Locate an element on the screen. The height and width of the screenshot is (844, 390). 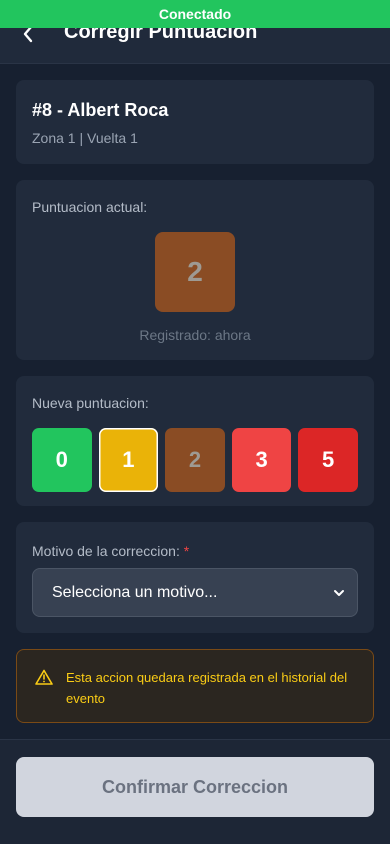
score-option-label: 5 is located at coordinates (328, 459).